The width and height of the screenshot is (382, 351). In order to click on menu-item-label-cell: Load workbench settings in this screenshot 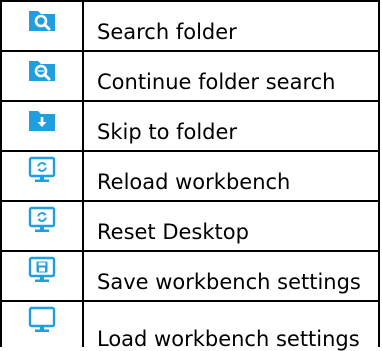, I will do `click(232, 325)`.